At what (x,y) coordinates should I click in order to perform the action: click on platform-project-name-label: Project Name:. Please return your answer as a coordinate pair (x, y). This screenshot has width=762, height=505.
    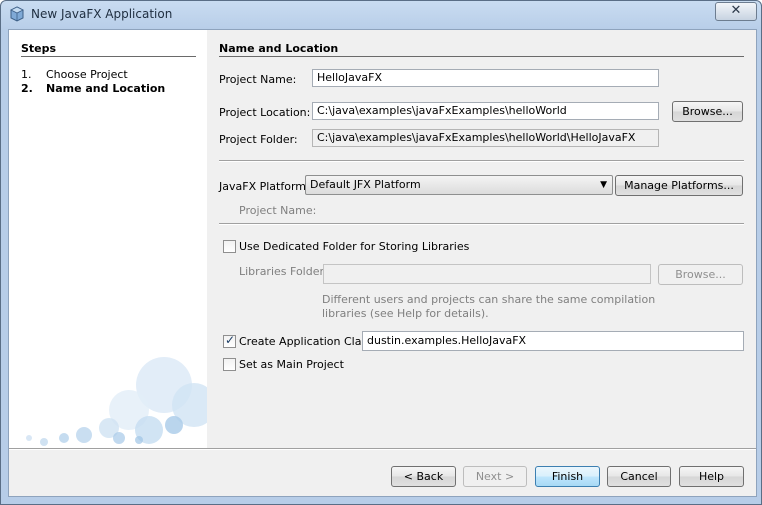
    Looking at the image, I should click on (278, 210).